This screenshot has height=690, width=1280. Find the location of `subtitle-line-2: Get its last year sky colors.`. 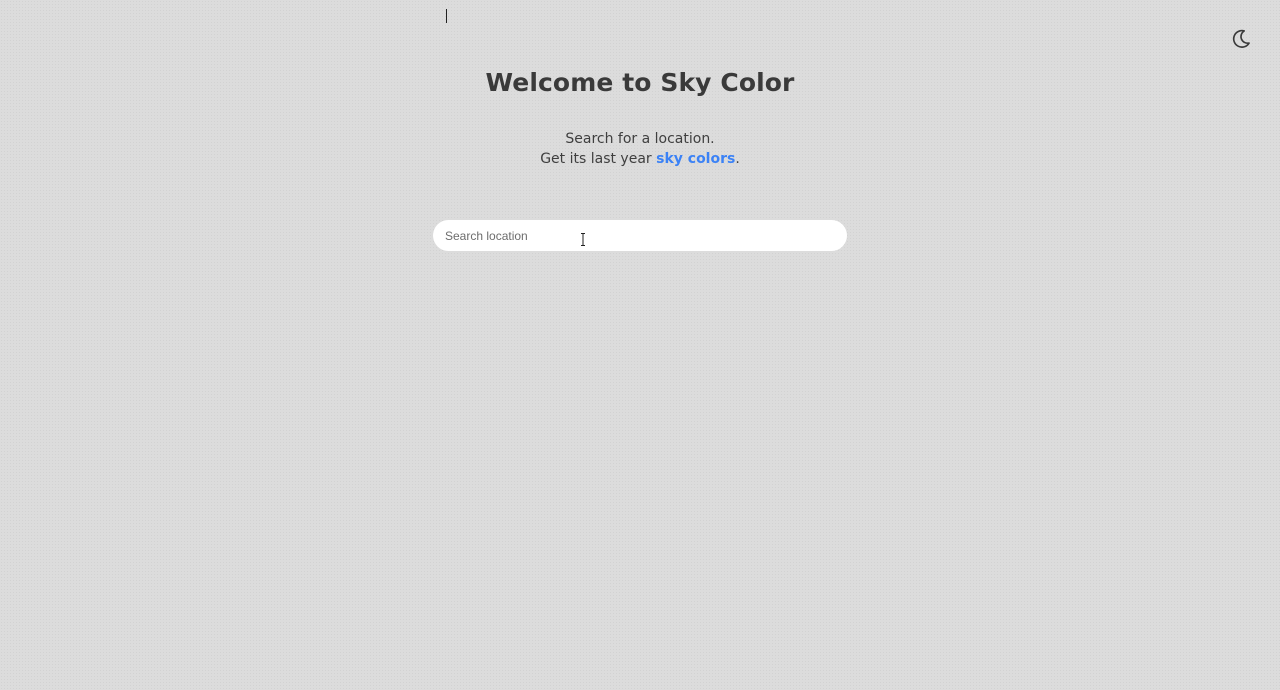

subtitle-line-2: Get its last year sky colors. is located at coordinates (640, 159).